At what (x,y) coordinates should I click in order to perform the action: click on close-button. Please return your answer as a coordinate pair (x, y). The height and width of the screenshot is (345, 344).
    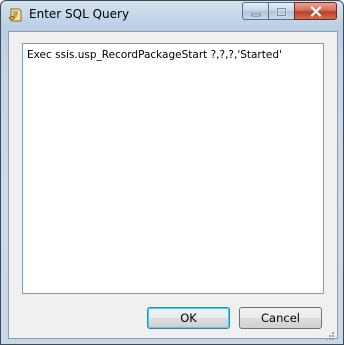
    Looking at the image, I should click on (315, 11).